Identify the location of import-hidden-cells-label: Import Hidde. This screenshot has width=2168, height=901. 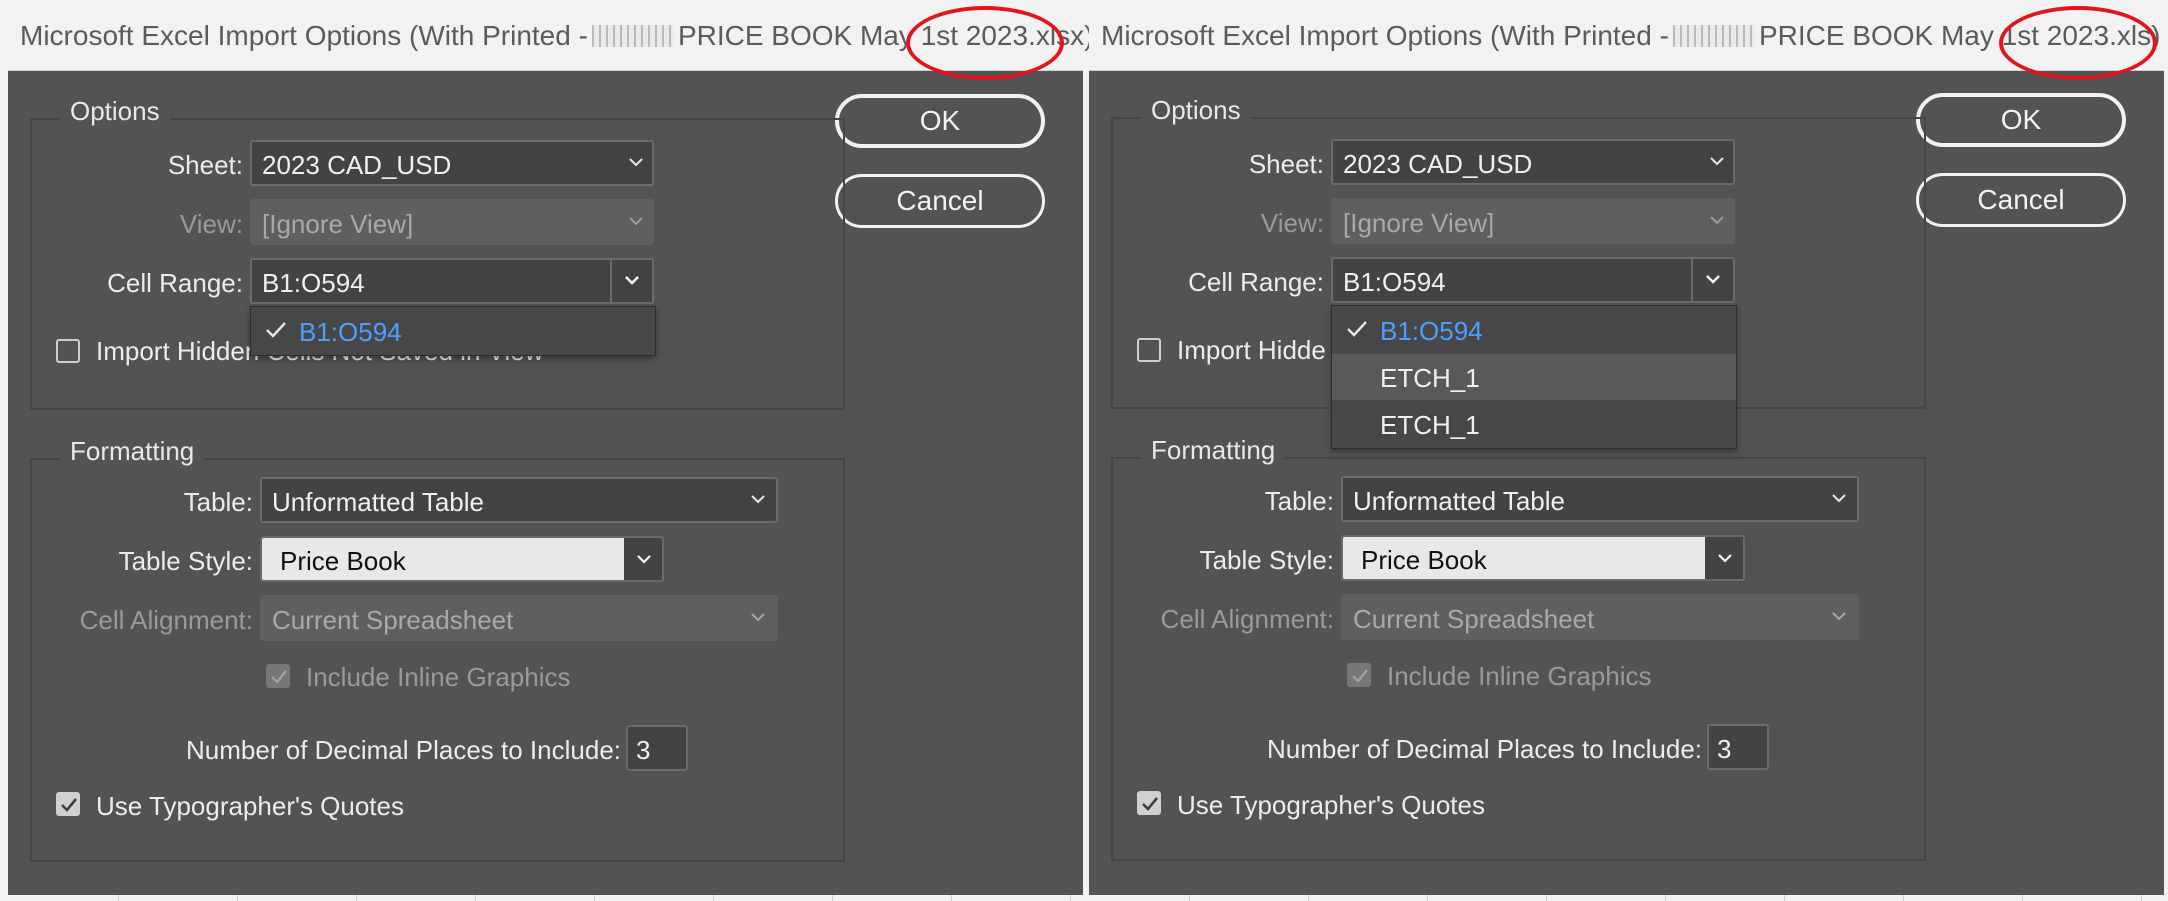
(1251, 350).